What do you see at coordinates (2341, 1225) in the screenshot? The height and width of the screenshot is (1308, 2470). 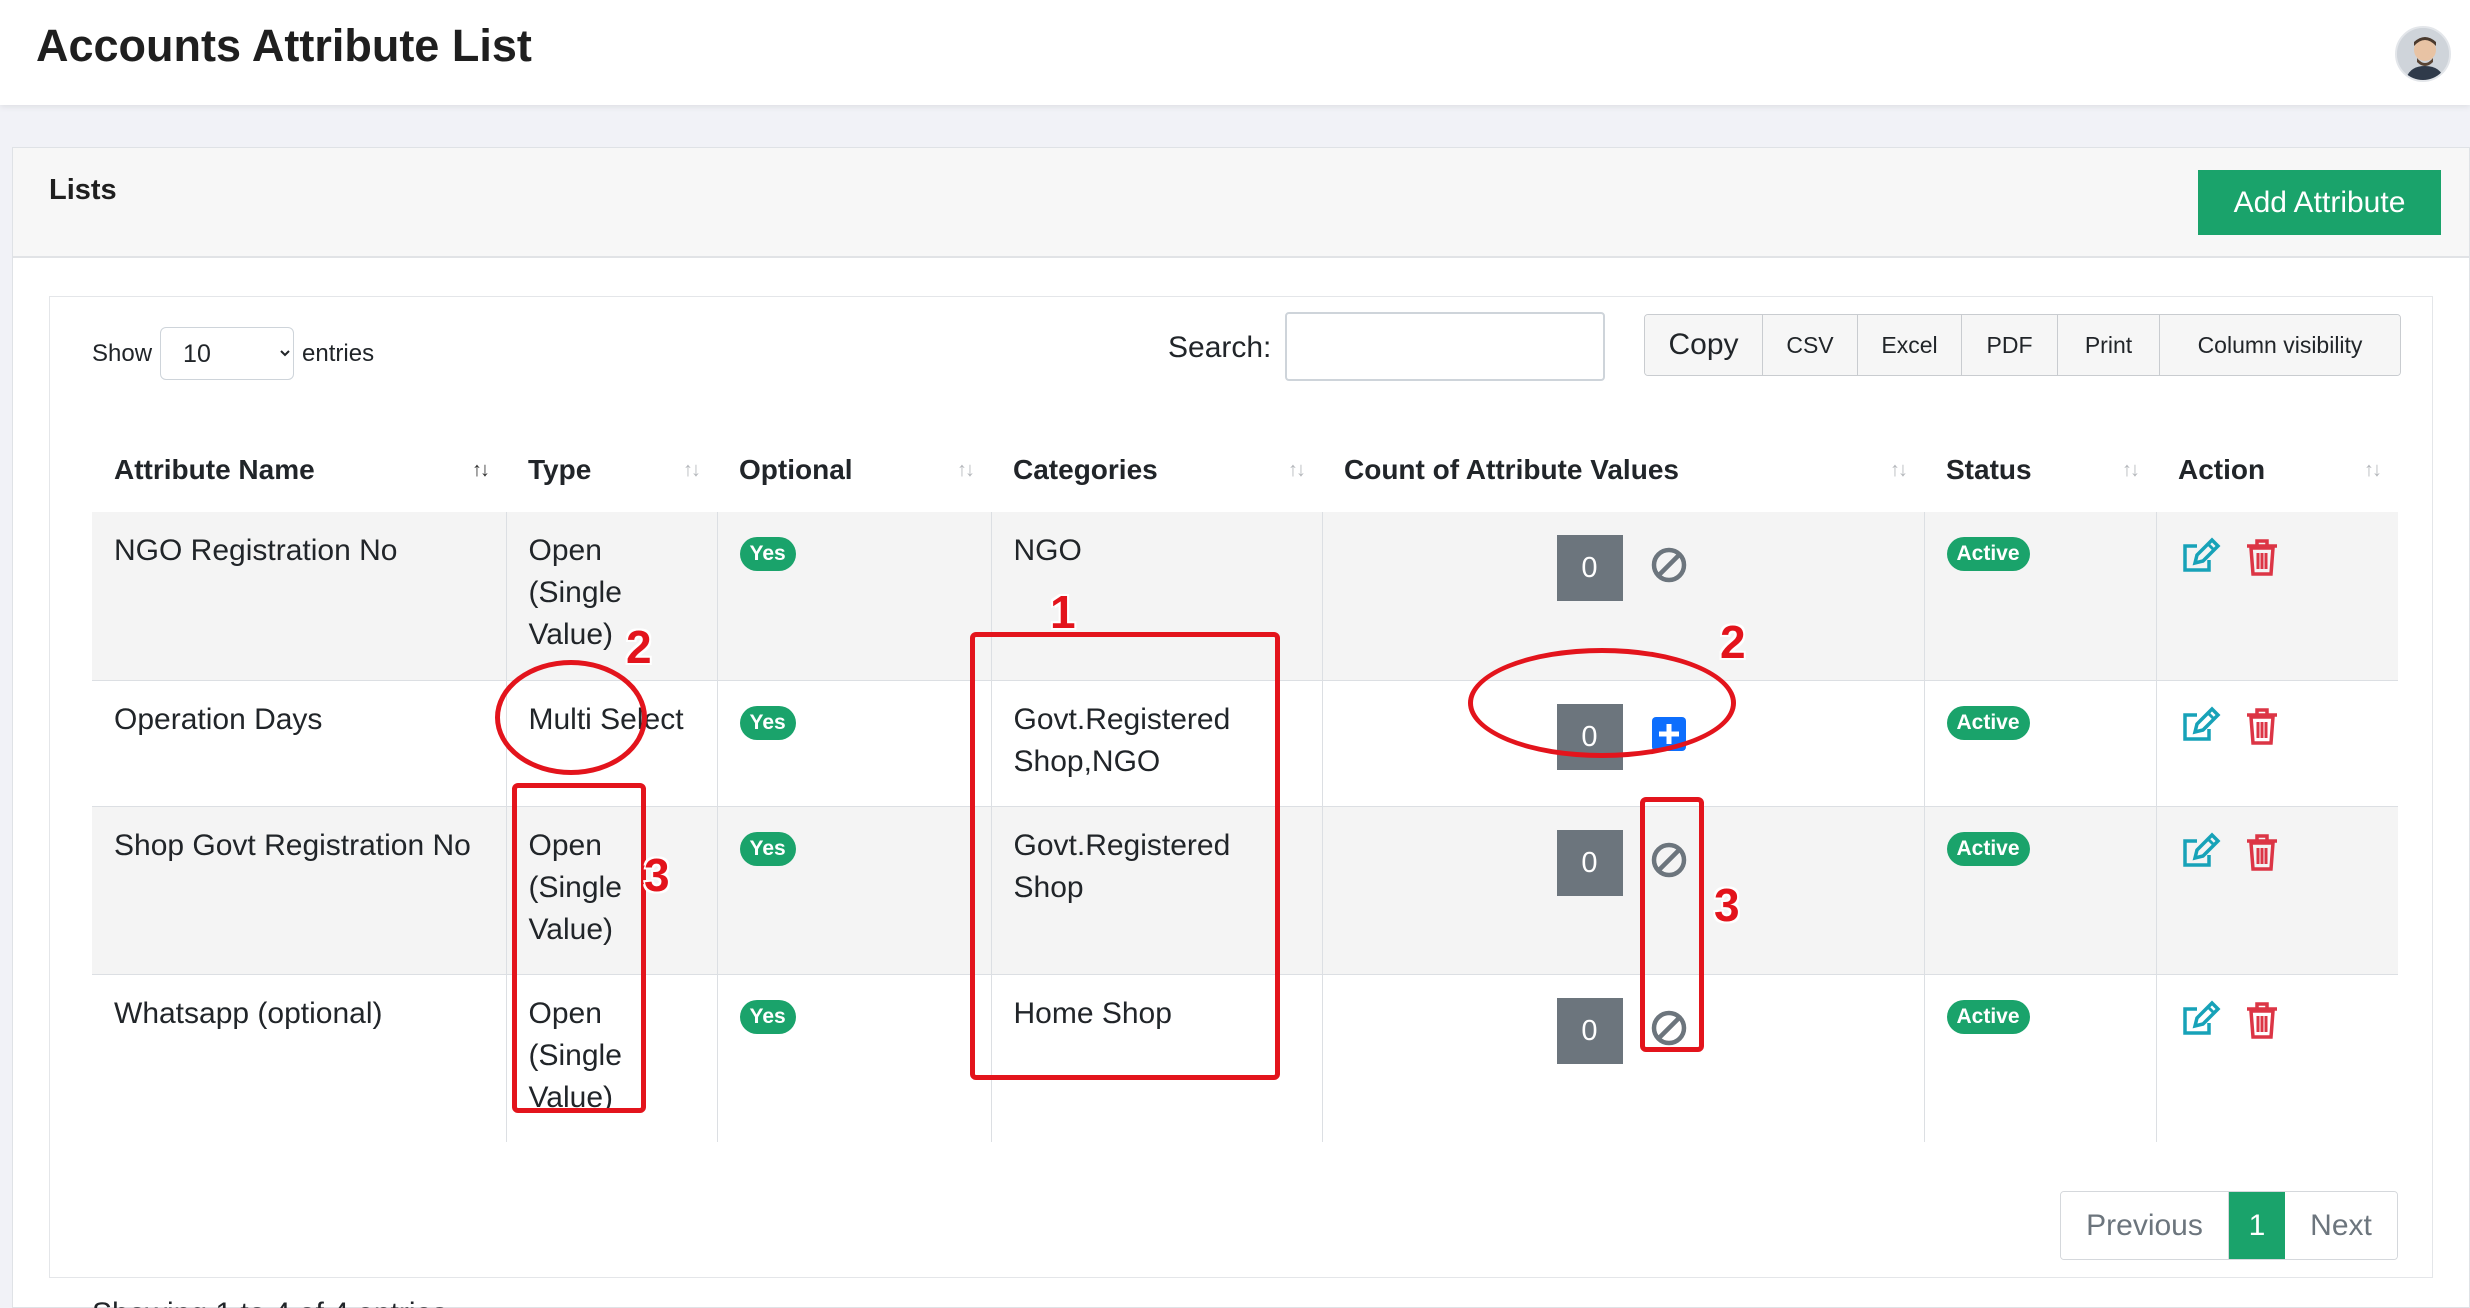 I see `next-page-button: Next` at bounding box center [2341, 1225].